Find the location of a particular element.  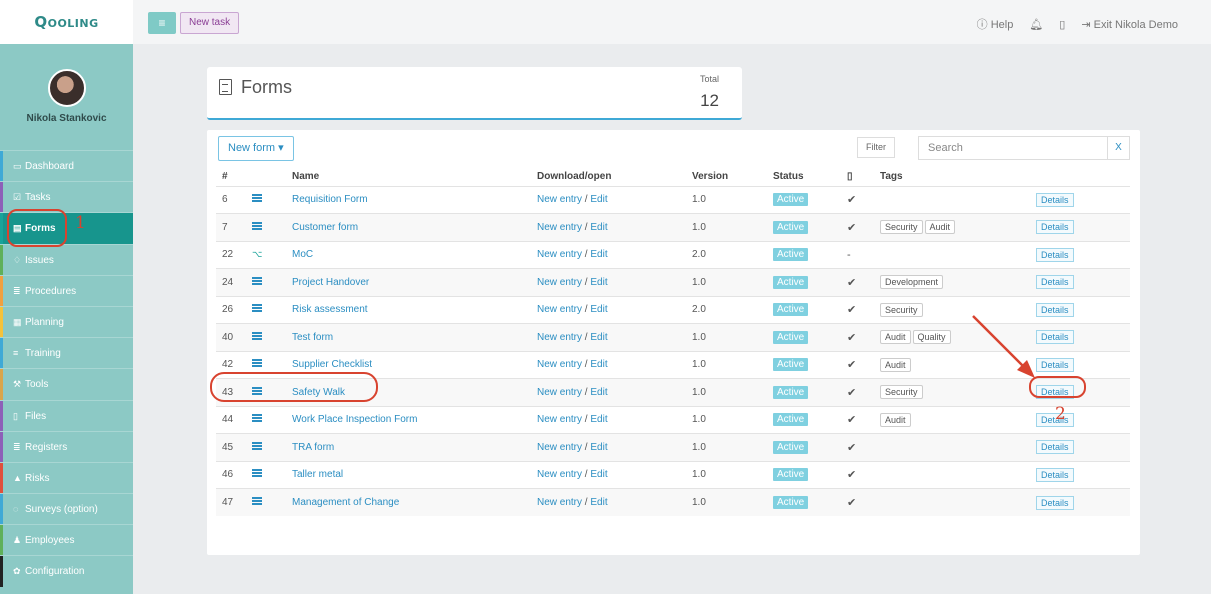

row-name: MoC is located at coordinates (408, 254).